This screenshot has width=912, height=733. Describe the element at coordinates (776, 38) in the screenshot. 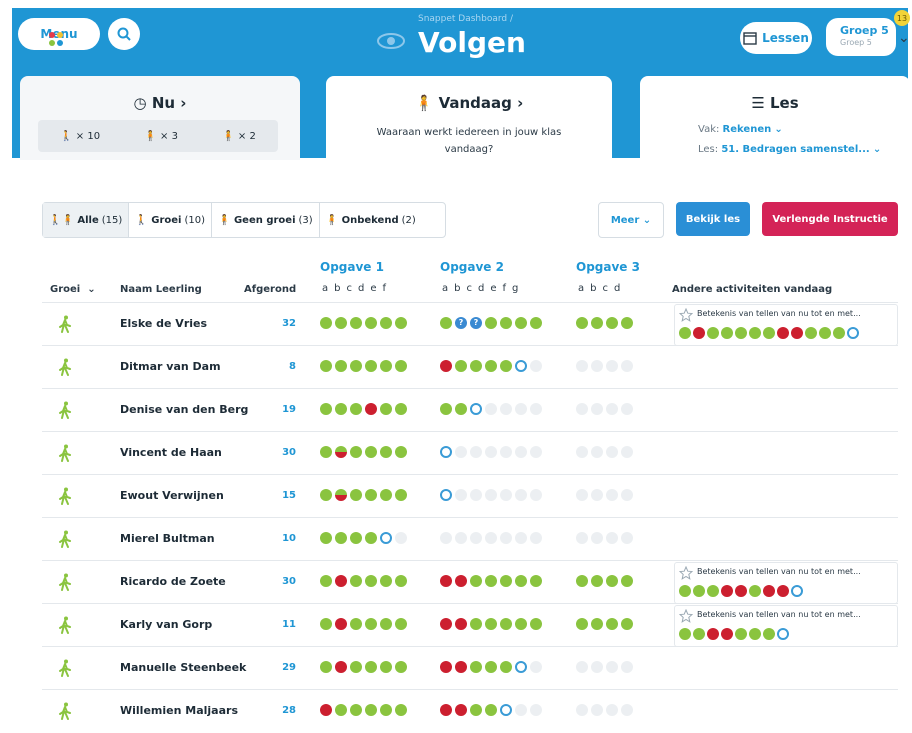

I see `lessen-button: Lessen` at that location.